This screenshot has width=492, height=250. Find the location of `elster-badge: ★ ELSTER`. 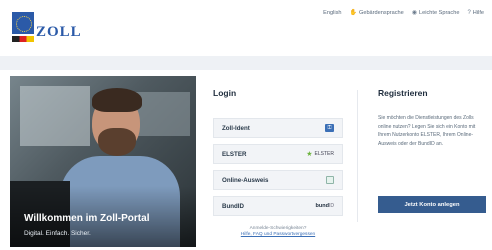

elster-badge: ★ ELSTER is located at coordinates (320, 154).